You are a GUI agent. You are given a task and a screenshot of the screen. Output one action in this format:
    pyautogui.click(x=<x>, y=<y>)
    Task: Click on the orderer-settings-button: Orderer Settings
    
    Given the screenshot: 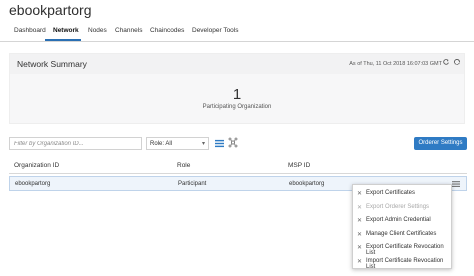 What is the action you would take?
    pyautogui.click(x=440, y=143)
    